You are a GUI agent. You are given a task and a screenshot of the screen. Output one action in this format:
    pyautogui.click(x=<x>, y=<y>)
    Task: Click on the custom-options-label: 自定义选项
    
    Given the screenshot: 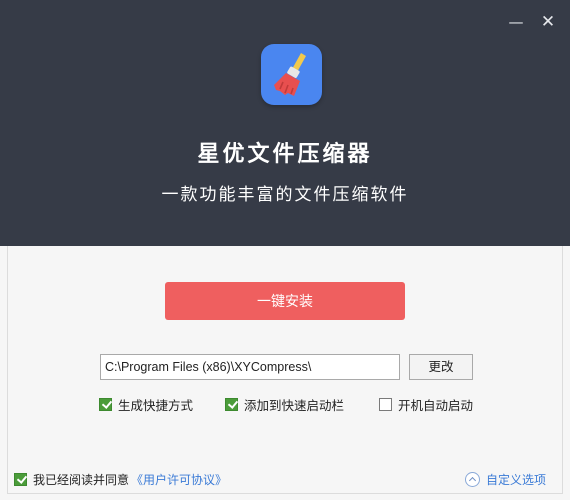 What is the action you would take?
    pyautogui.click(x=516, y=479)
    